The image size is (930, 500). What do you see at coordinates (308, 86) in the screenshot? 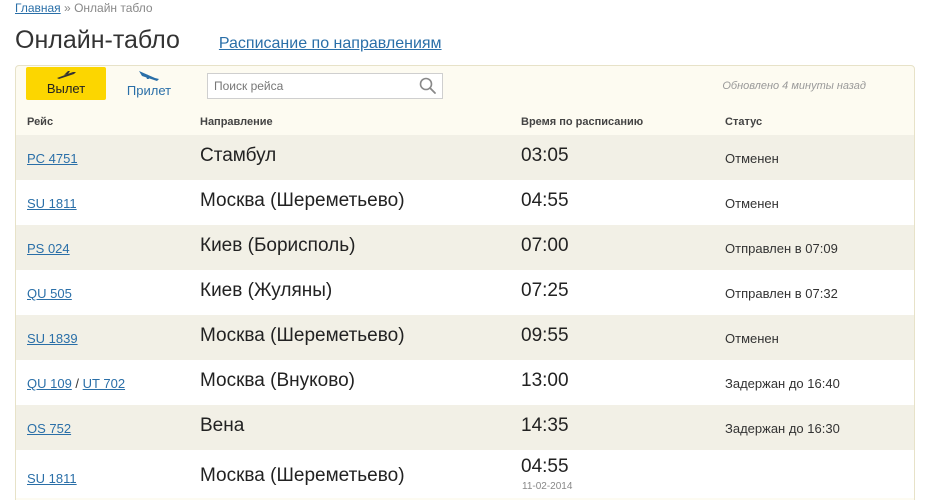
I see `flight-search-input` at bounding box center [308, 86].